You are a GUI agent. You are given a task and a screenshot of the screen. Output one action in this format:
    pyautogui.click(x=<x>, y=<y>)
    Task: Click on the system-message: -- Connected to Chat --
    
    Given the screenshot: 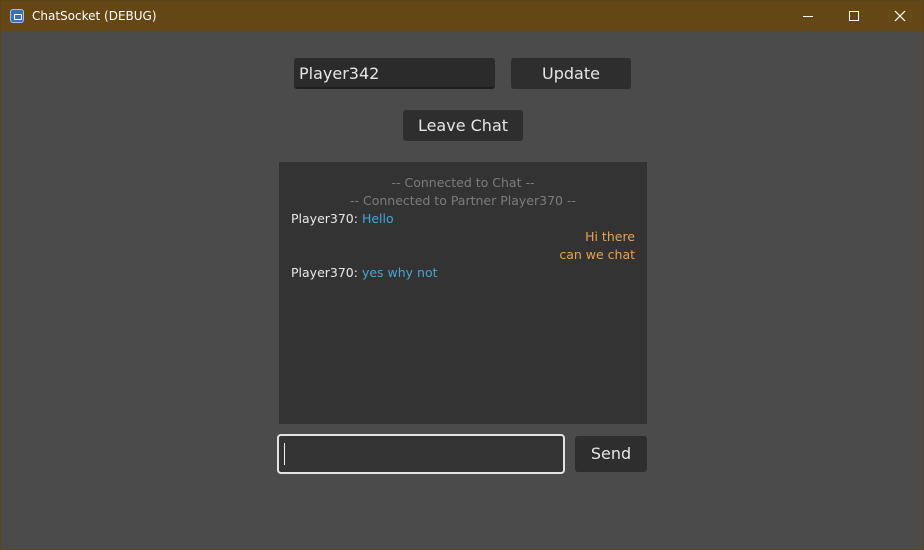 What is the action you would take?
    pyautogui.click(x=463, y=182)
    